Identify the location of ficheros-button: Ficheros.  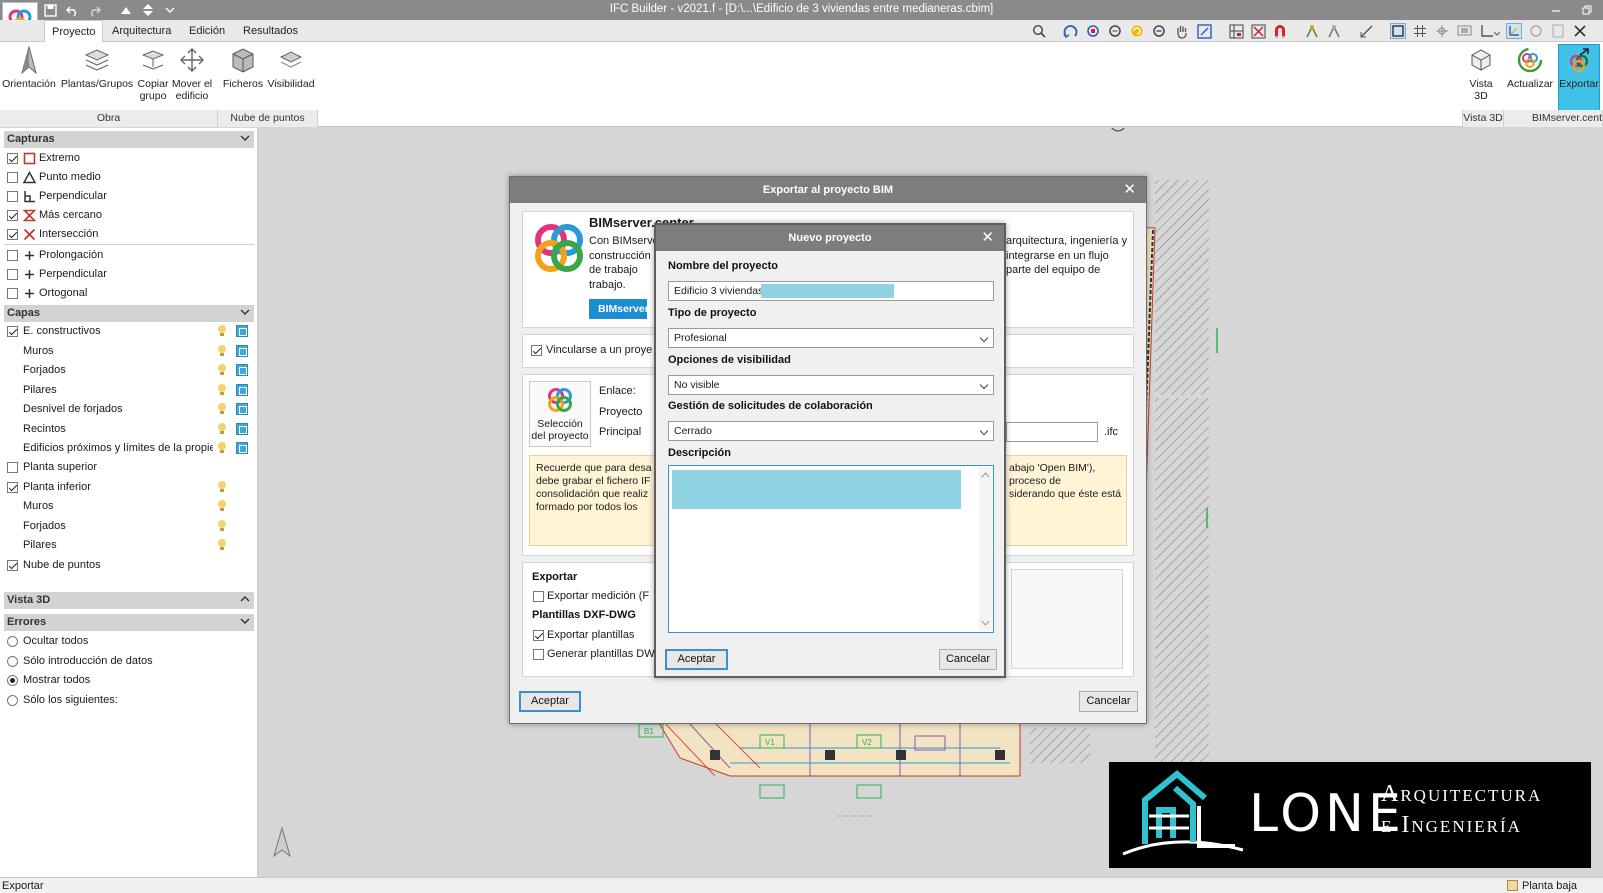
(243, 81).